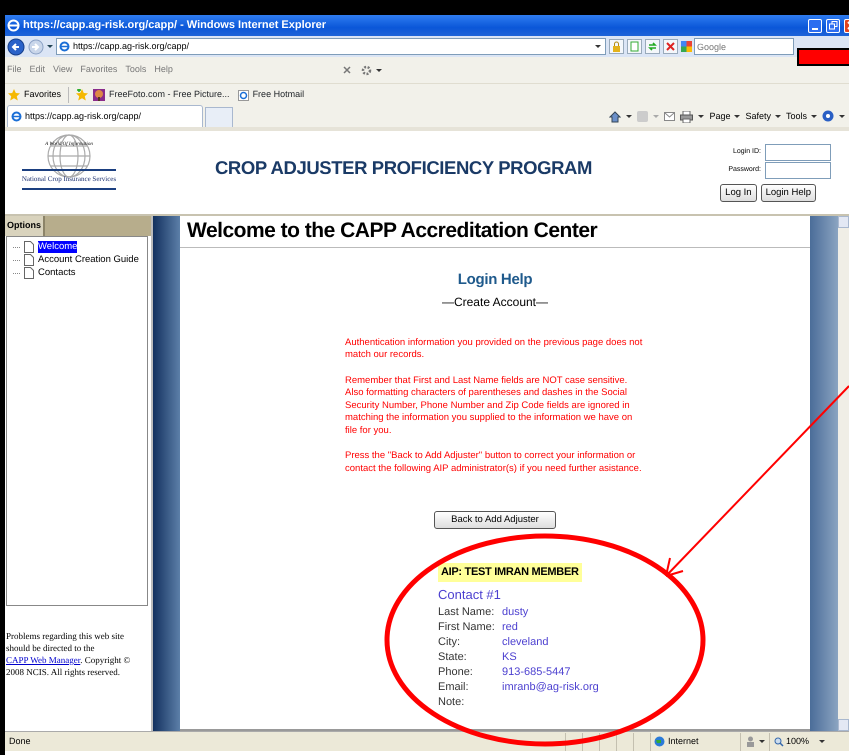  Describe the element at coordinates (20, 741) in the screenshot. I see `status-text: Done` at that location.